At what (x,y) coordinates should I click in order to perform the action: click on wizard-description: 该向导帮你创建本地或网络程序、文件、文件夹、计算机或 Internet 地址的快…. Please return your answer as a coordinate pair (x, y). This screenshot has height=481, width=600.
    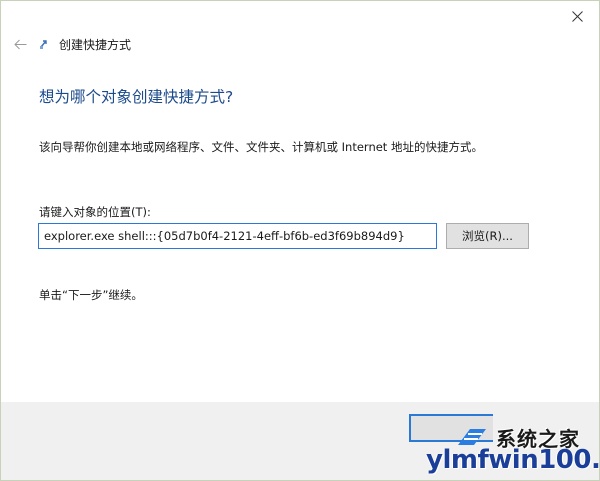
    Looking at the image, I should click on (261, 147).